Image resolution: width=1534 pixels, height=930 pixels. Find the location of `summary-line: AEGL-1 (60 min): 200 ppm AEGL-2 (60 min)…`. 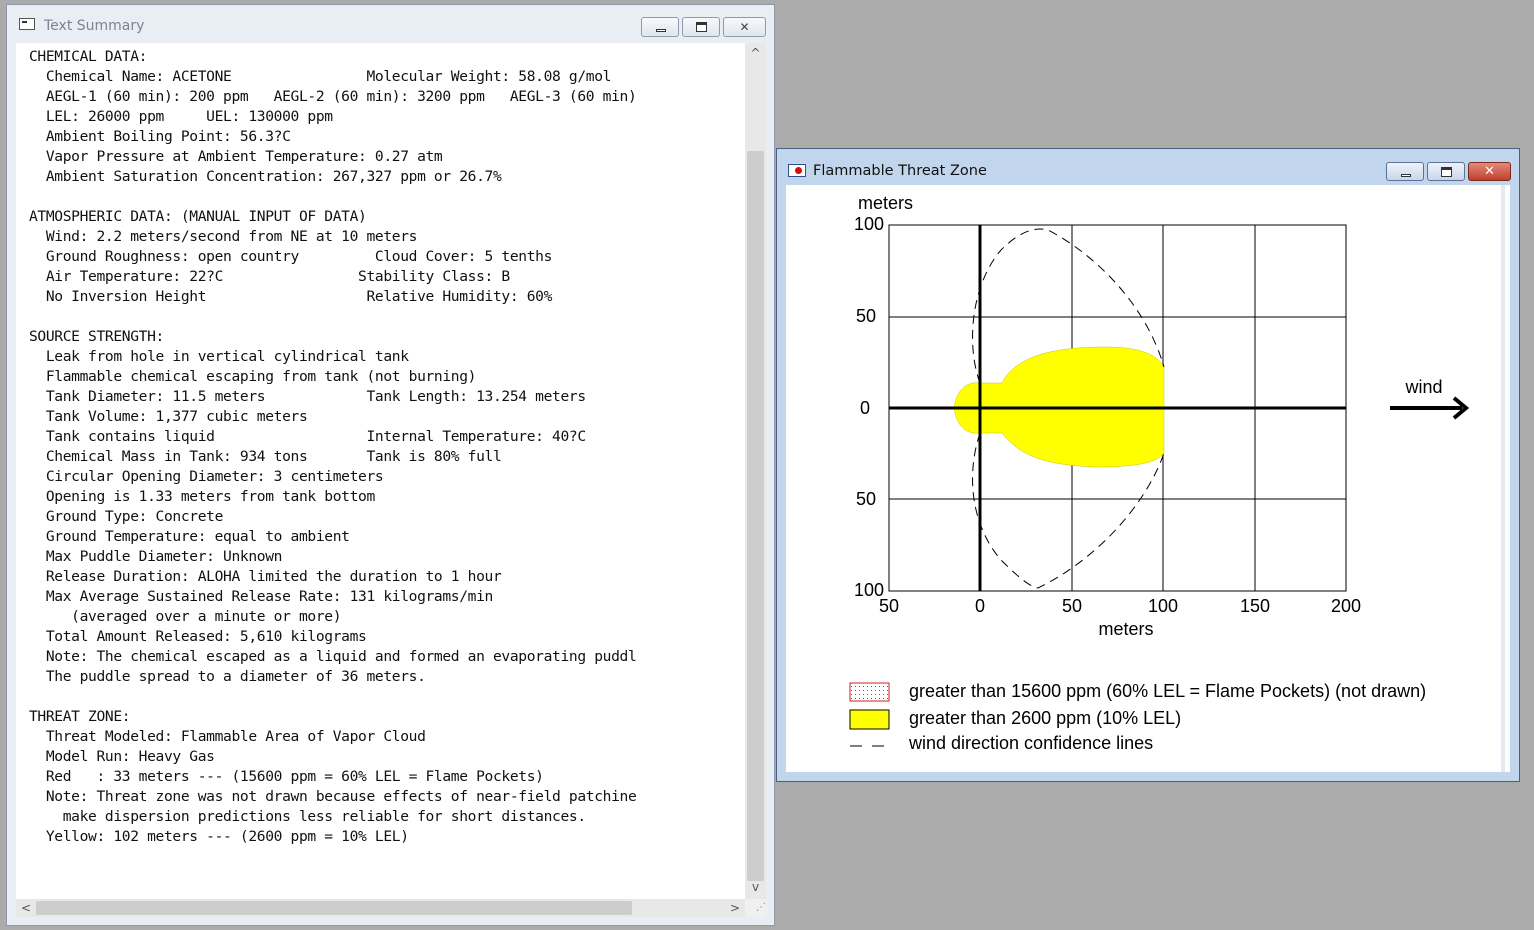

summary-line: AEGL-1 (60 min): 200 ppm AEGL-2 (60 min)… is located at coordinates (333, 96).